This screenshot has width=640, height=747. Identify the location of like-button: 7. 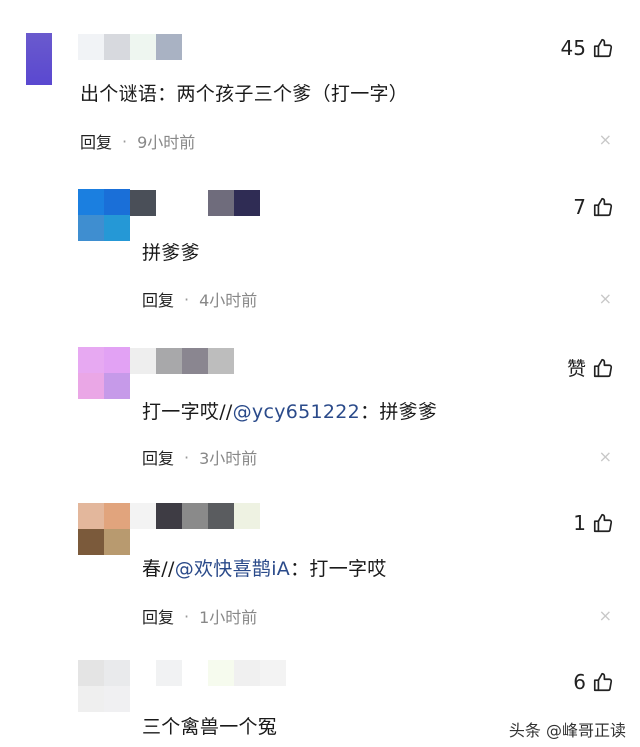
(593, 207).